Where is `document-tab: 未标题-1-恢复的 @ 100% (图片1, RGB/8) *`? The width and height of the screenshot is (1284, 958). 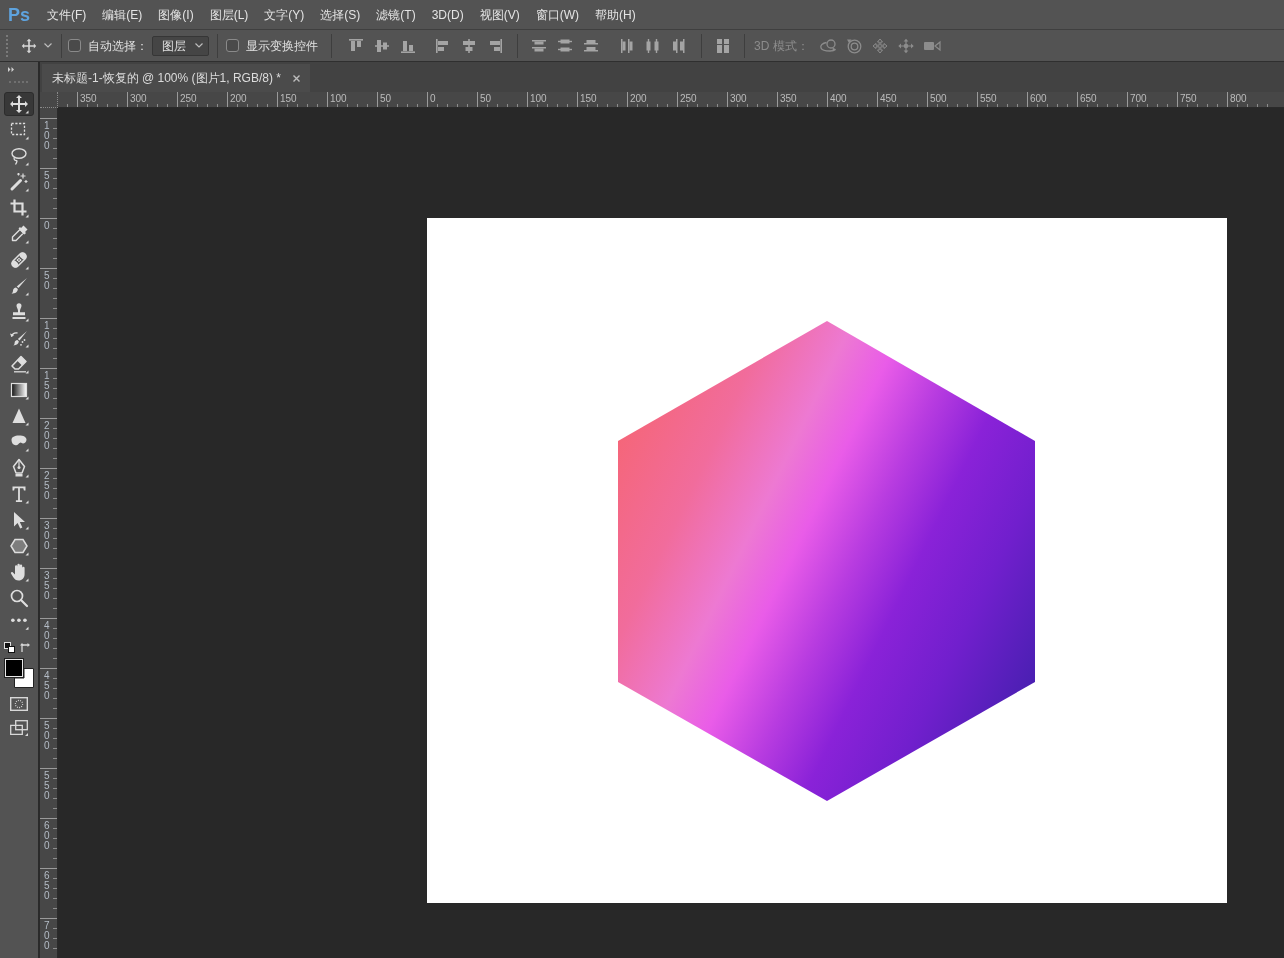 document-tab: 未标题-1-恢复的 @ 100% (图片1, RGB/8) * is located at coordinates (176, 78).